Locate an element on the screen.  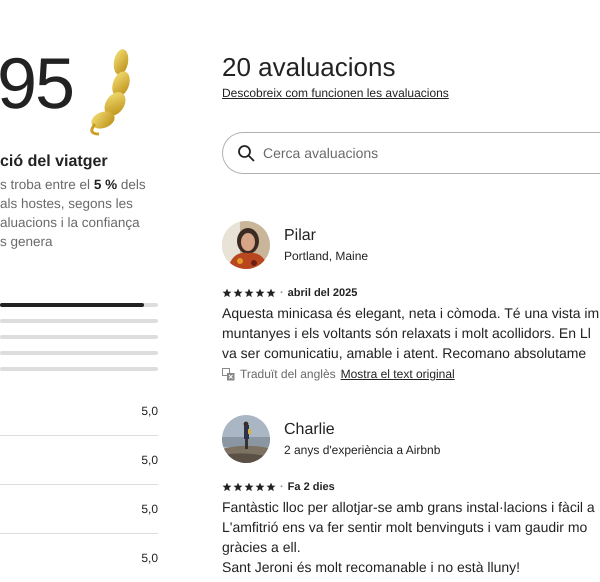
review-text: muntanyes i els voltants són relaxats i molt acollidors. En Ll is located at coordinates (407, 333).